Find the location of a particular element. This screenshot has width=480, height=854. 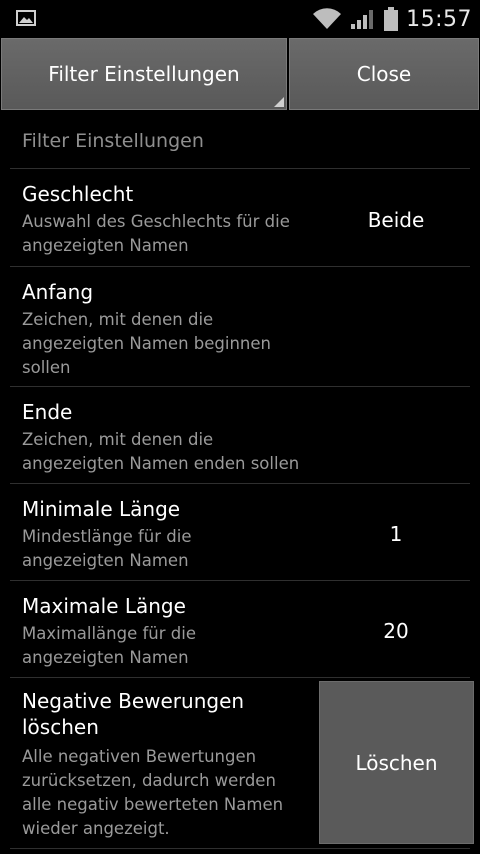

battery-icon is located at coordinates (391, 19).